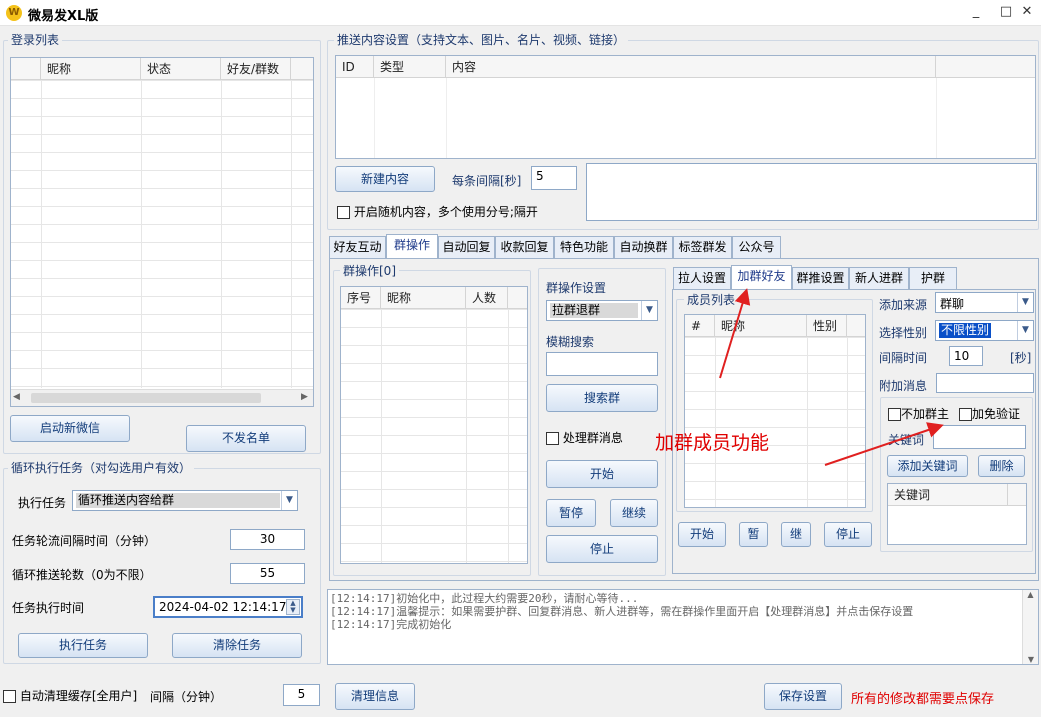 The image size is (1041, 717). I want to click on task-select: 循环推送内容给群 ▼, so click(185, 500).